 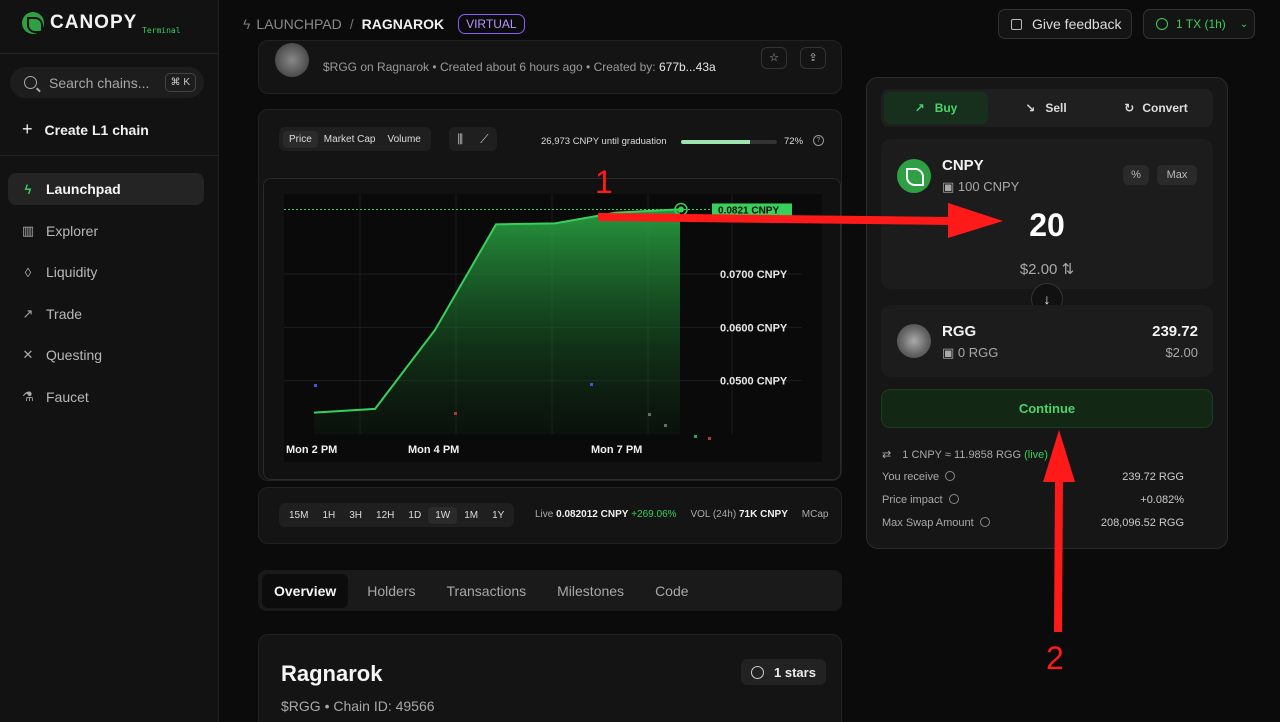 What do you see at coordinates (818, 140) in the screenshot?
I see `help-icon: ?` at bounding box center [818, 140].